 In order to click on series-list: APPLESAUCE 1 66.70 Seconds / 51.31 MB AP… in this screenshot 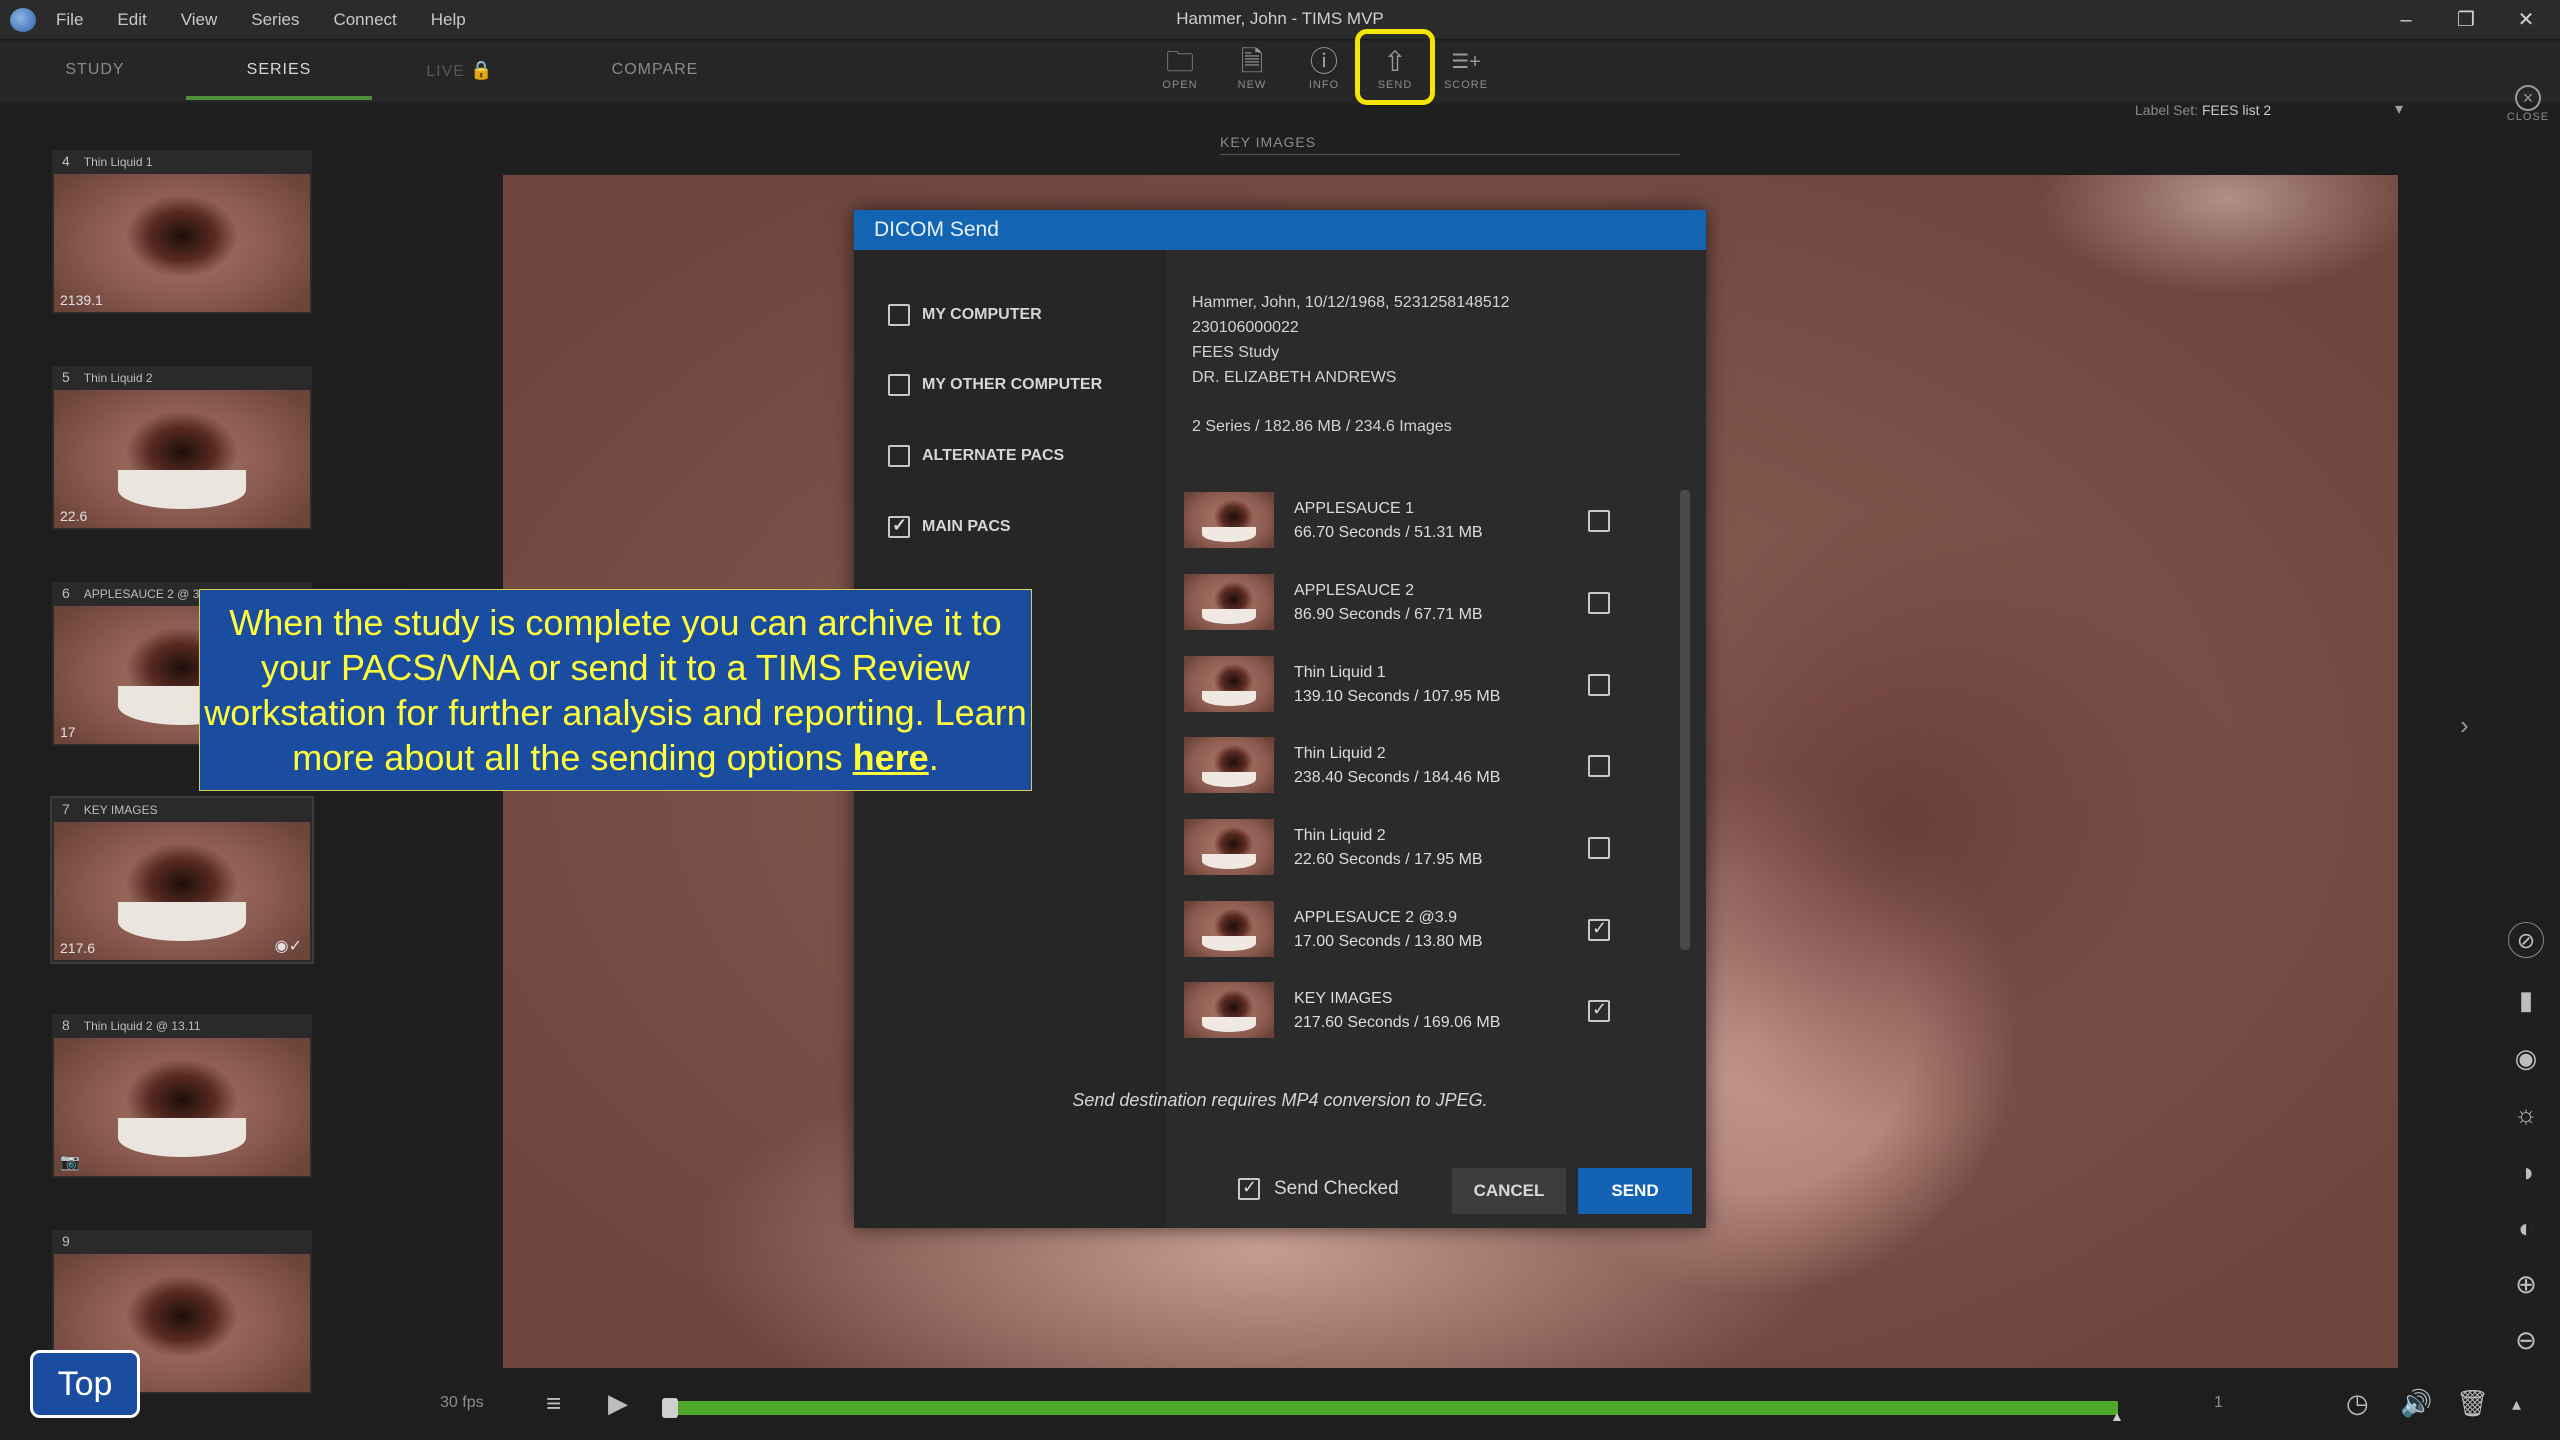, I will do `click(1434, 776)`.